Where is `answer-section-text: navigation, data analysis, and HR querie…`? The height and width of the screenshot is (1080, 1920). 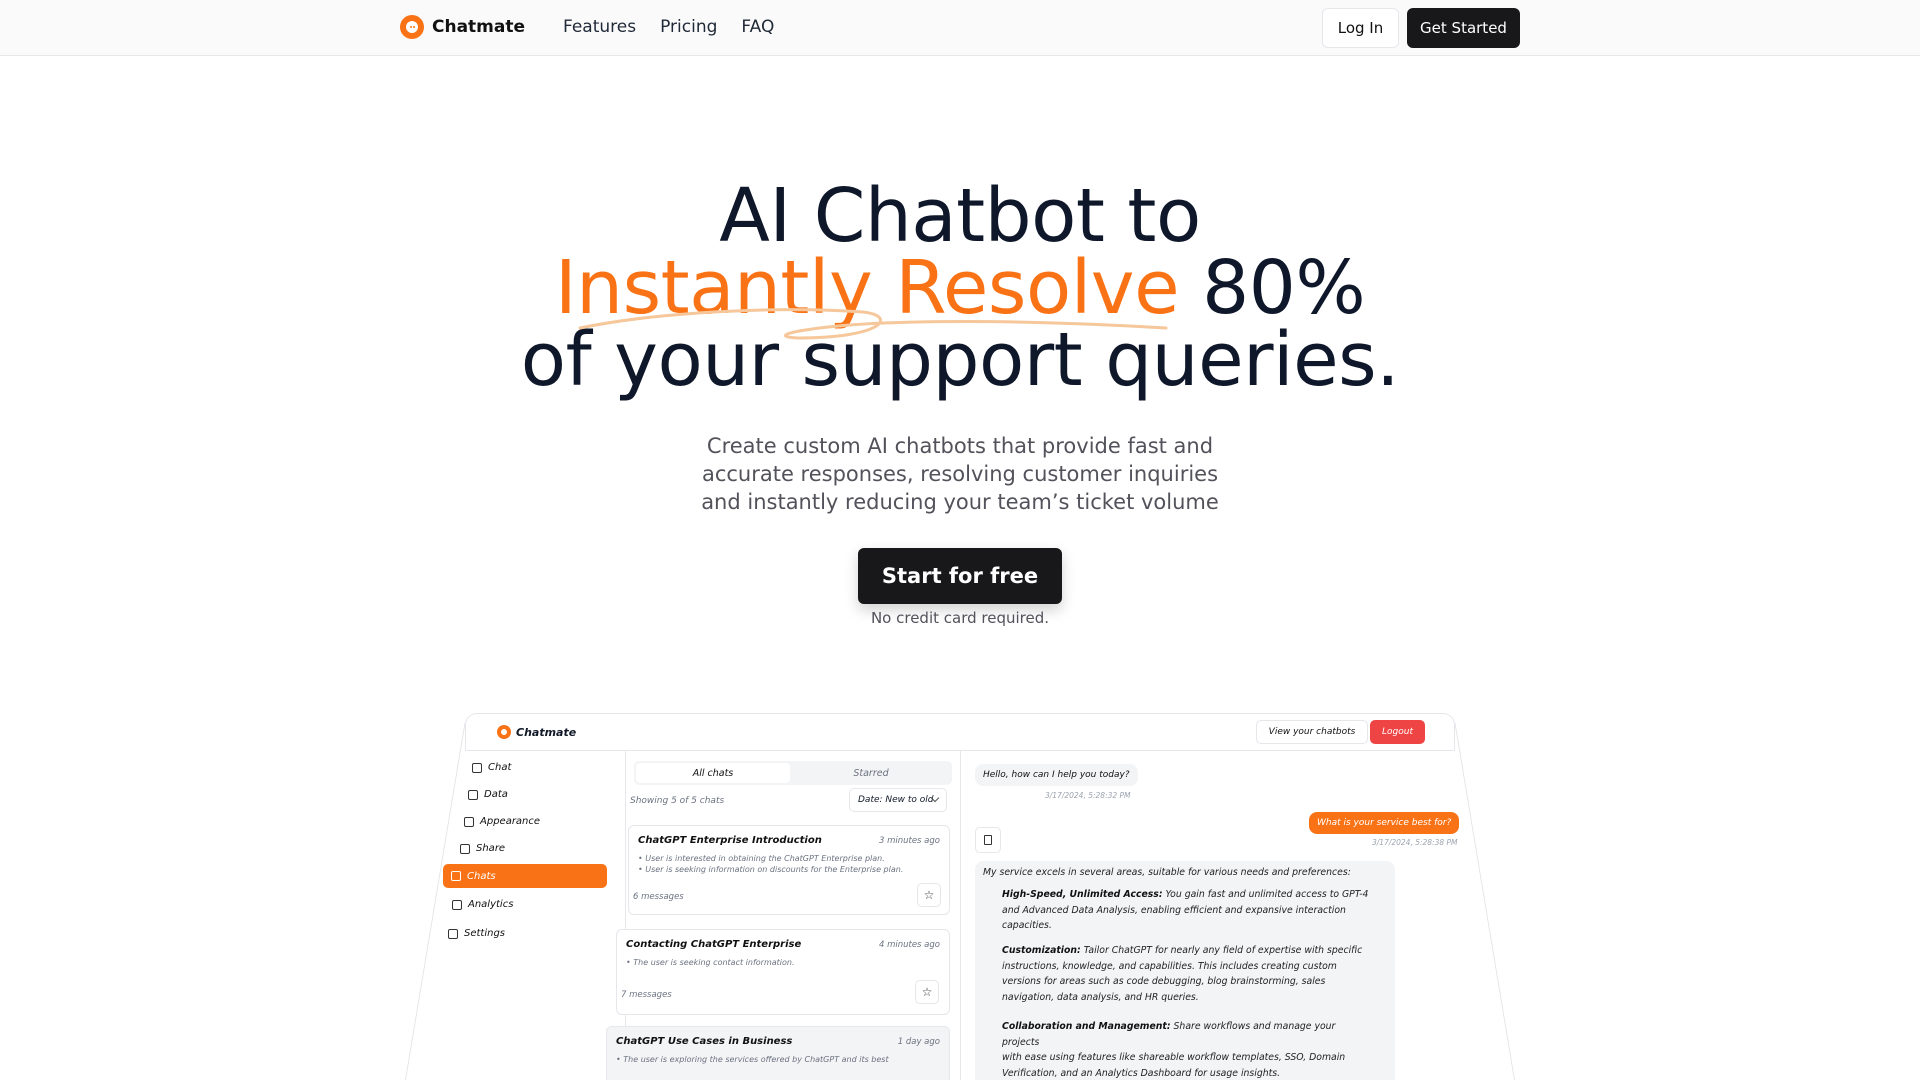
answer-section-text: navigation, data analysis, and HR querie… is located at coordinates (1100, 997).